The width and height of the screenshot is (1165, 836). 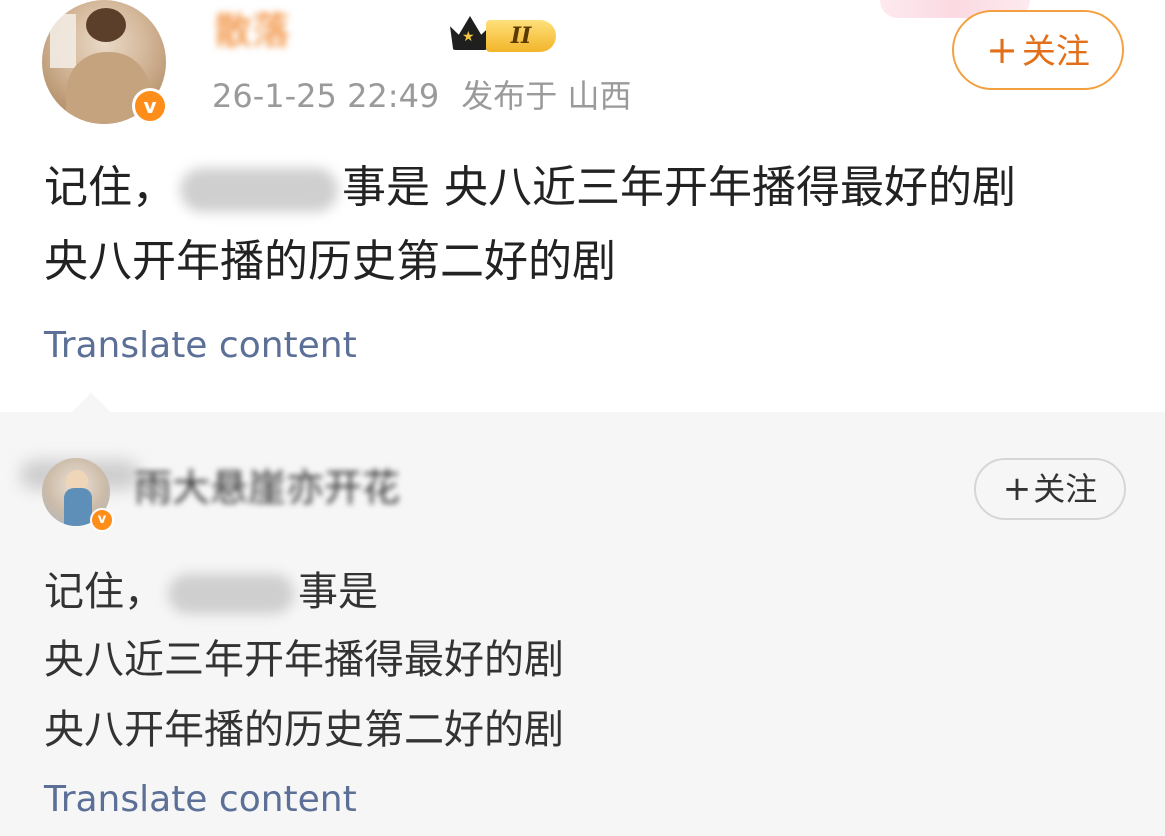 I want to click on member-rank-badge: ★ II, so click(x=507, y=34).